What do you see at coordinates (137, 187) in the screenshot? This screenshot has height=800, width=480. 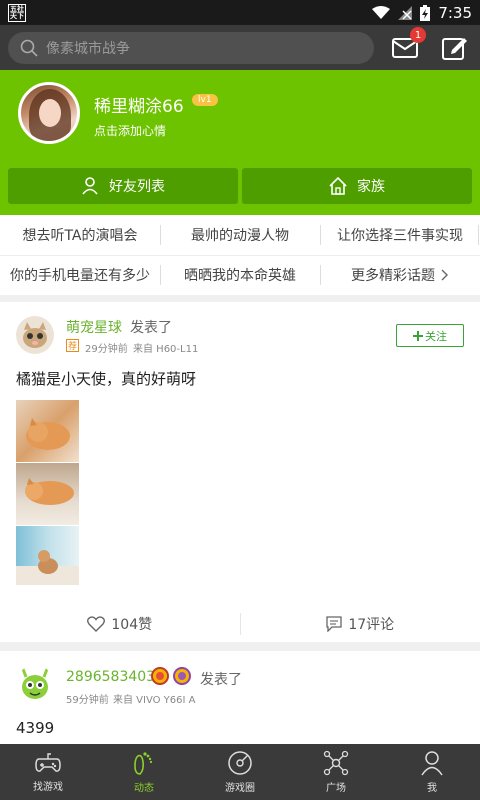 I see `friends-list-label: 好友列表` at bounding box center [137, 187].